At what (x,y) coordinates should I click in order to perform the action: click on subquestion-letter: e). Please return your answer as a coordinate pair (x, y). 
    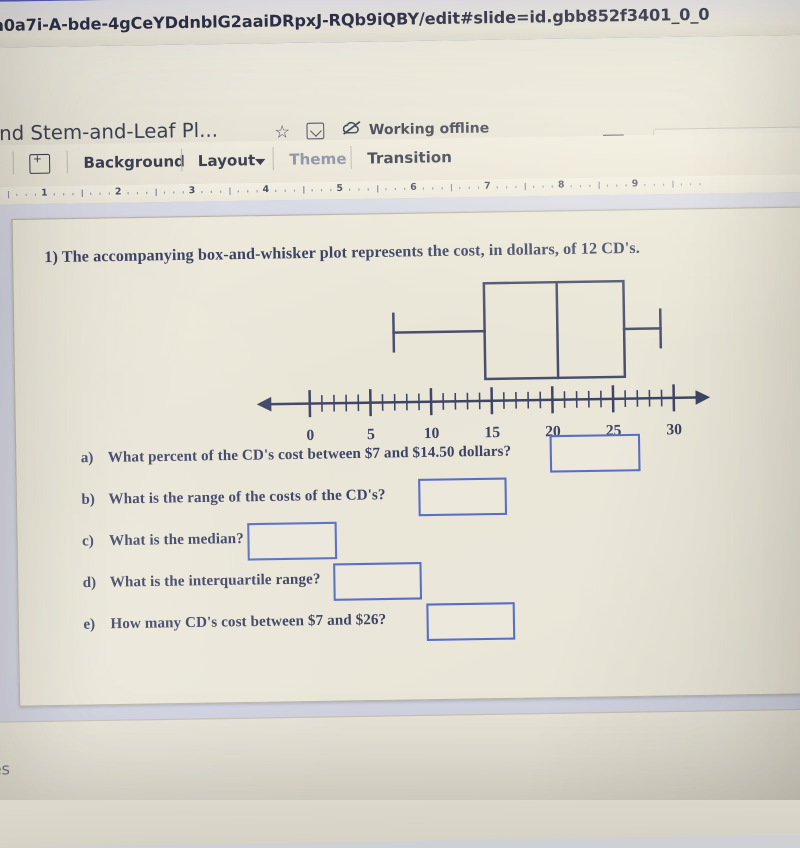
    Looking at the image, I should click on (89, 625).